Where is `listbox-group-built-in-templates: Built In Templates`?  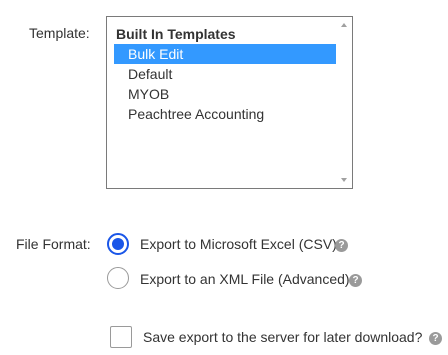 listbox-group-built-in-templates: Built In Templates is located at coordinates (176, 34).